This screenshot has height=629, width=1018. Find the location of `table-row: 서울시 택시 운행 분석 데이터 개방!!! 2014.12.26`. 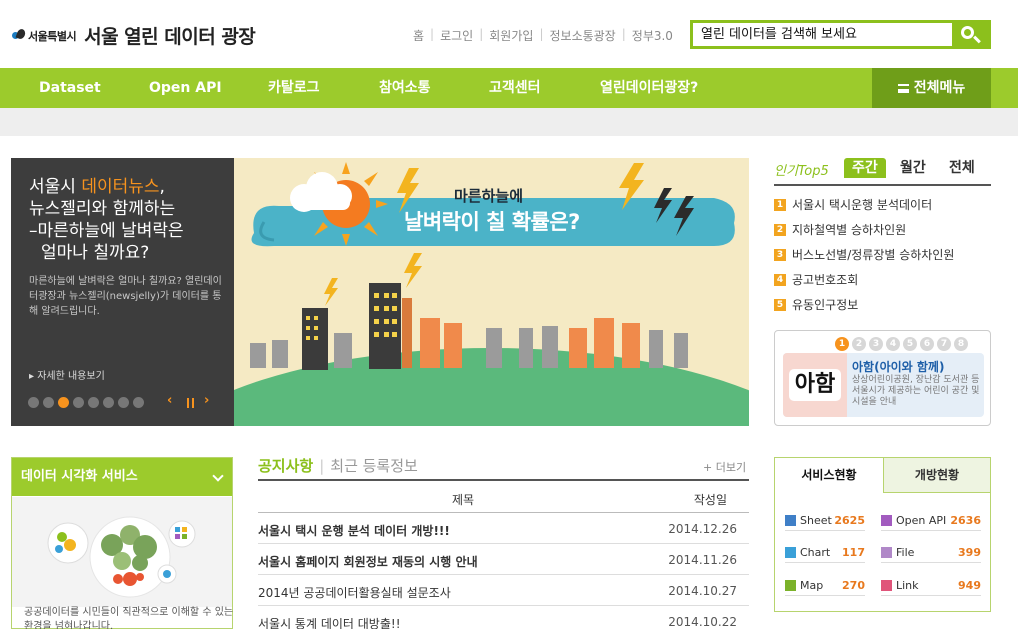

table-row: 서울시 택시 운행 분석 데이터 개방!!! 2014.12.26 is located at coordinates (503, 528).